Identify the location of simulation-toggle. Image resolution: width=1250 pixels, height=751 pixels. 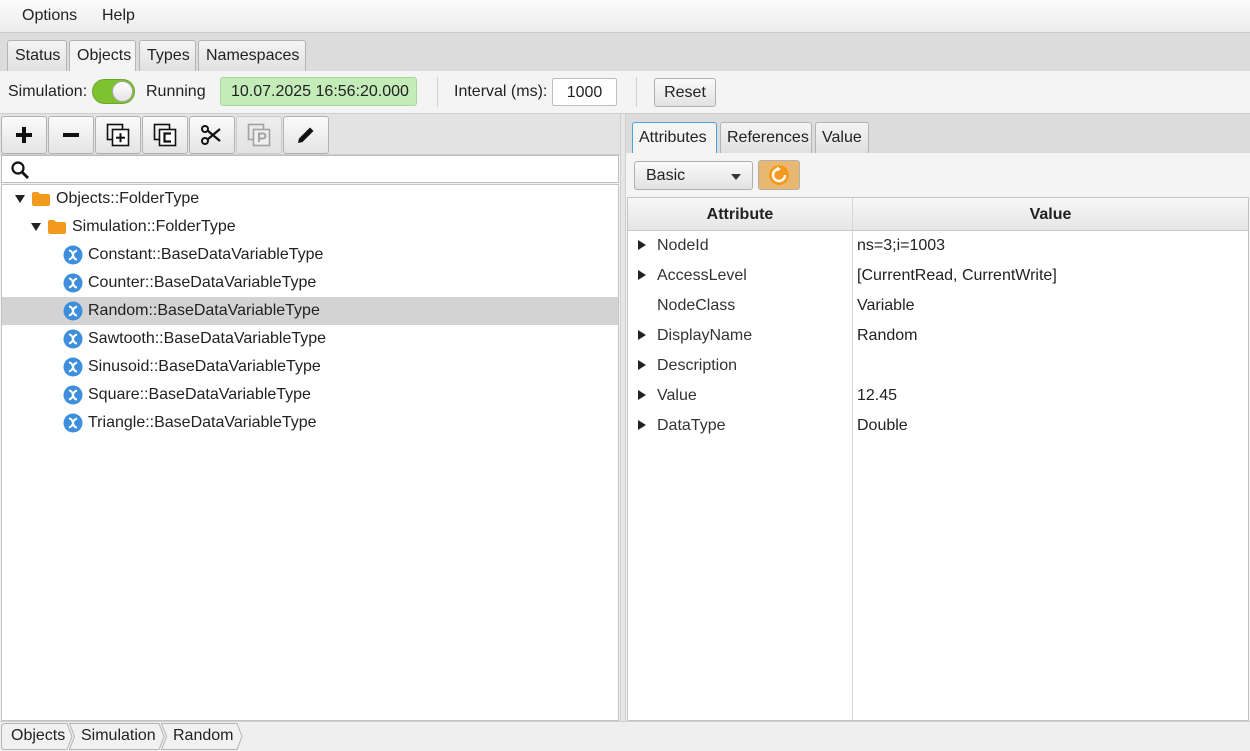
(113, 91).